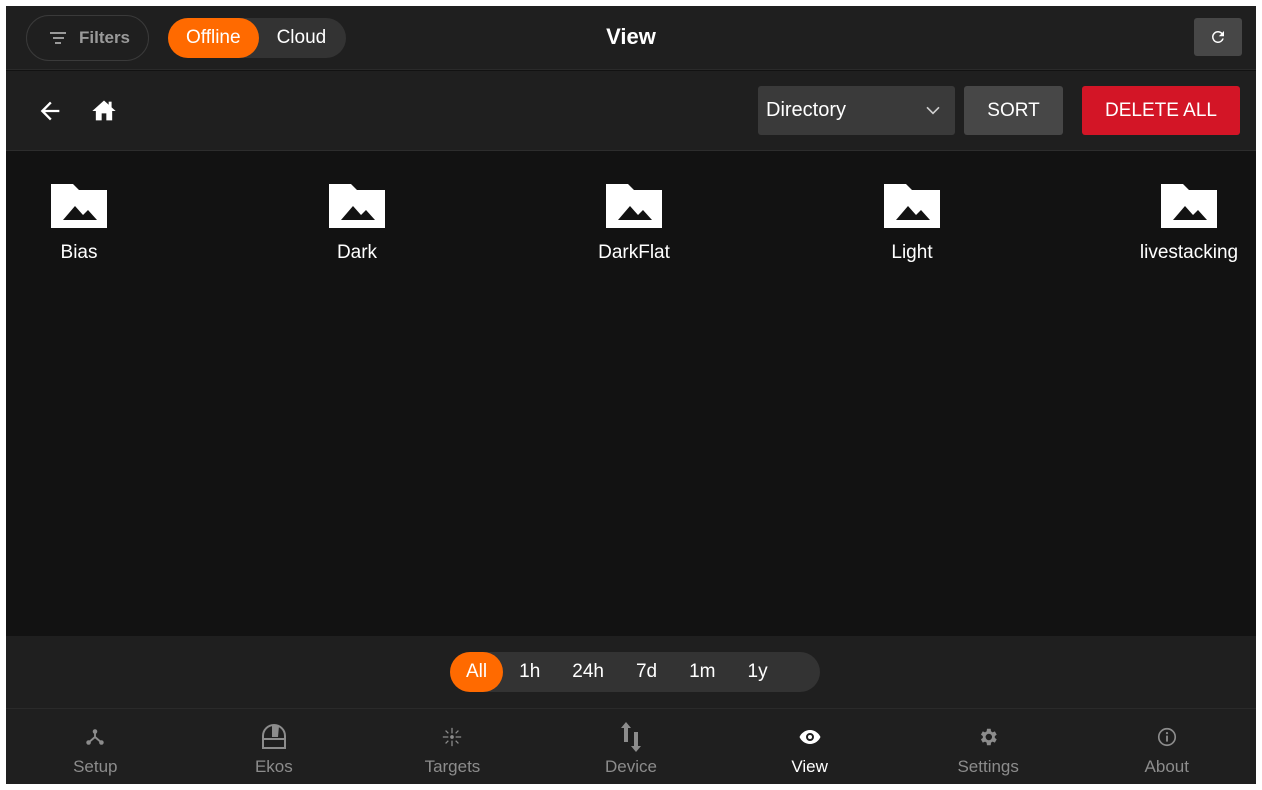 The image size is (1262, 790). What do you see at coordinates (529, 672) in the screenshot?
I see `time-option-1h: 1h` at bounding box center [529, 672].